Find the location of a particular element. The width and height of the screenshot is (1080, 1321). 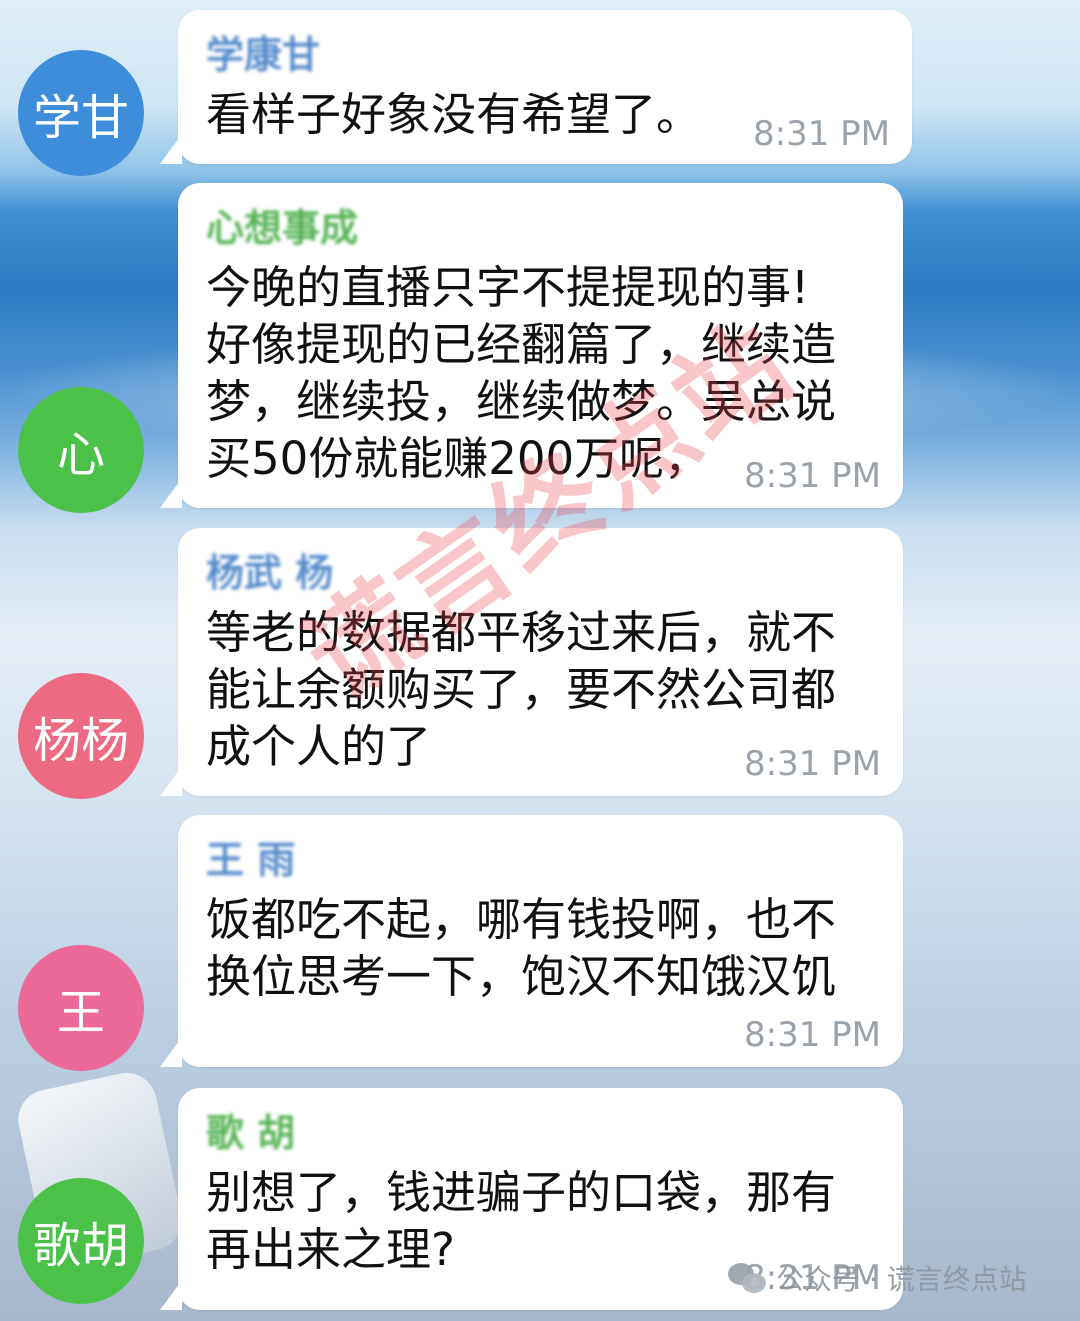

footer-label: 公众号 · 谎言终点站 is located at coordinates (901, 1279).